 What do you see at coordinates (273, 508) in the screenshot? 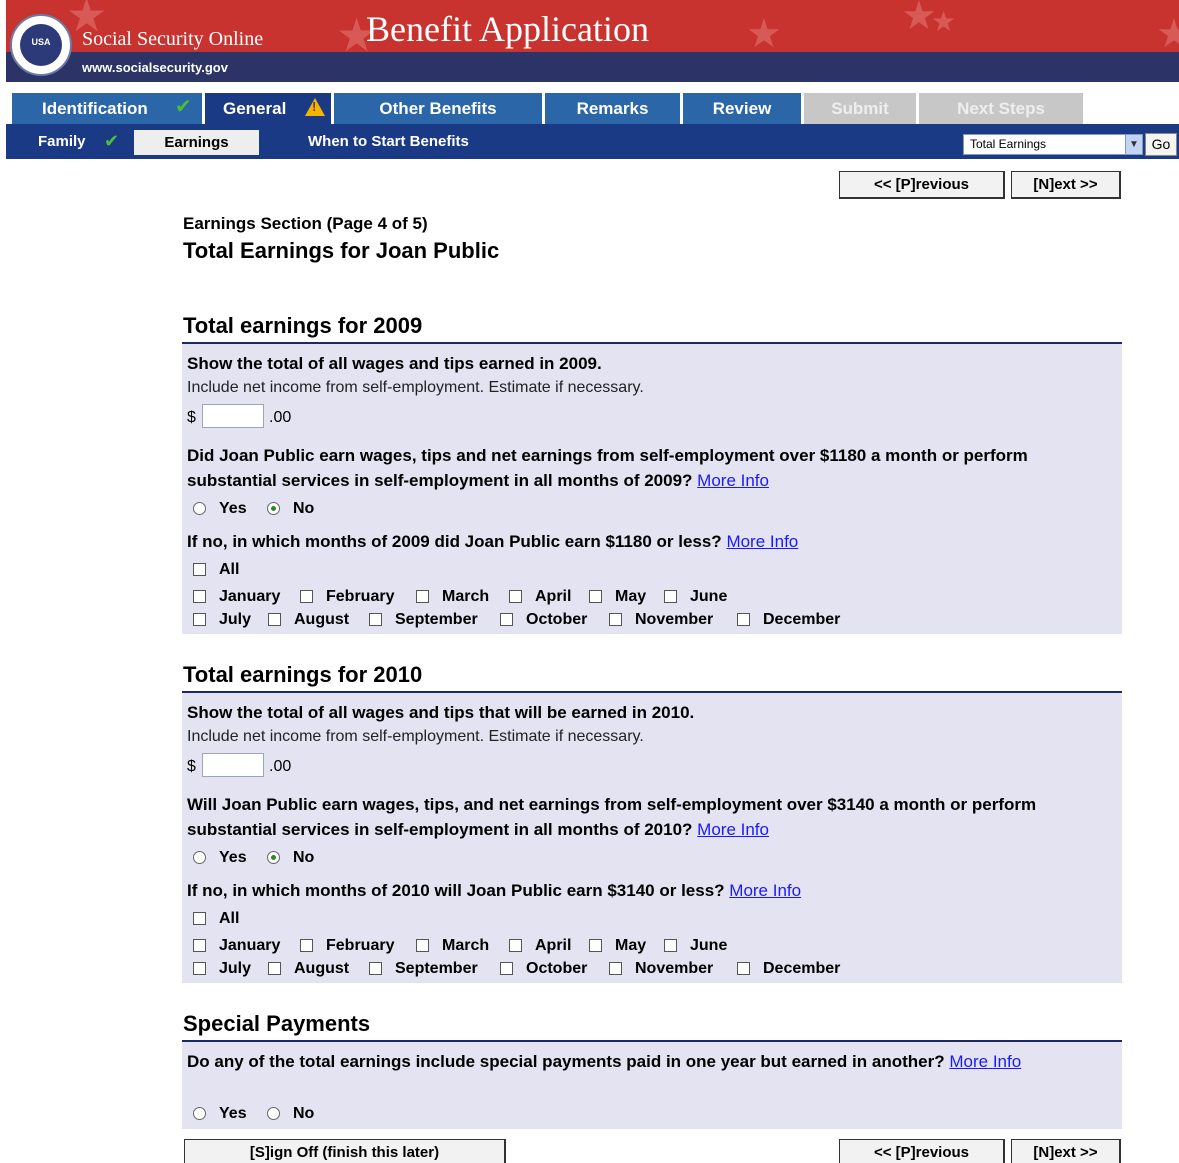
I see `radio-no-2009` at bounding box center [273, 508].